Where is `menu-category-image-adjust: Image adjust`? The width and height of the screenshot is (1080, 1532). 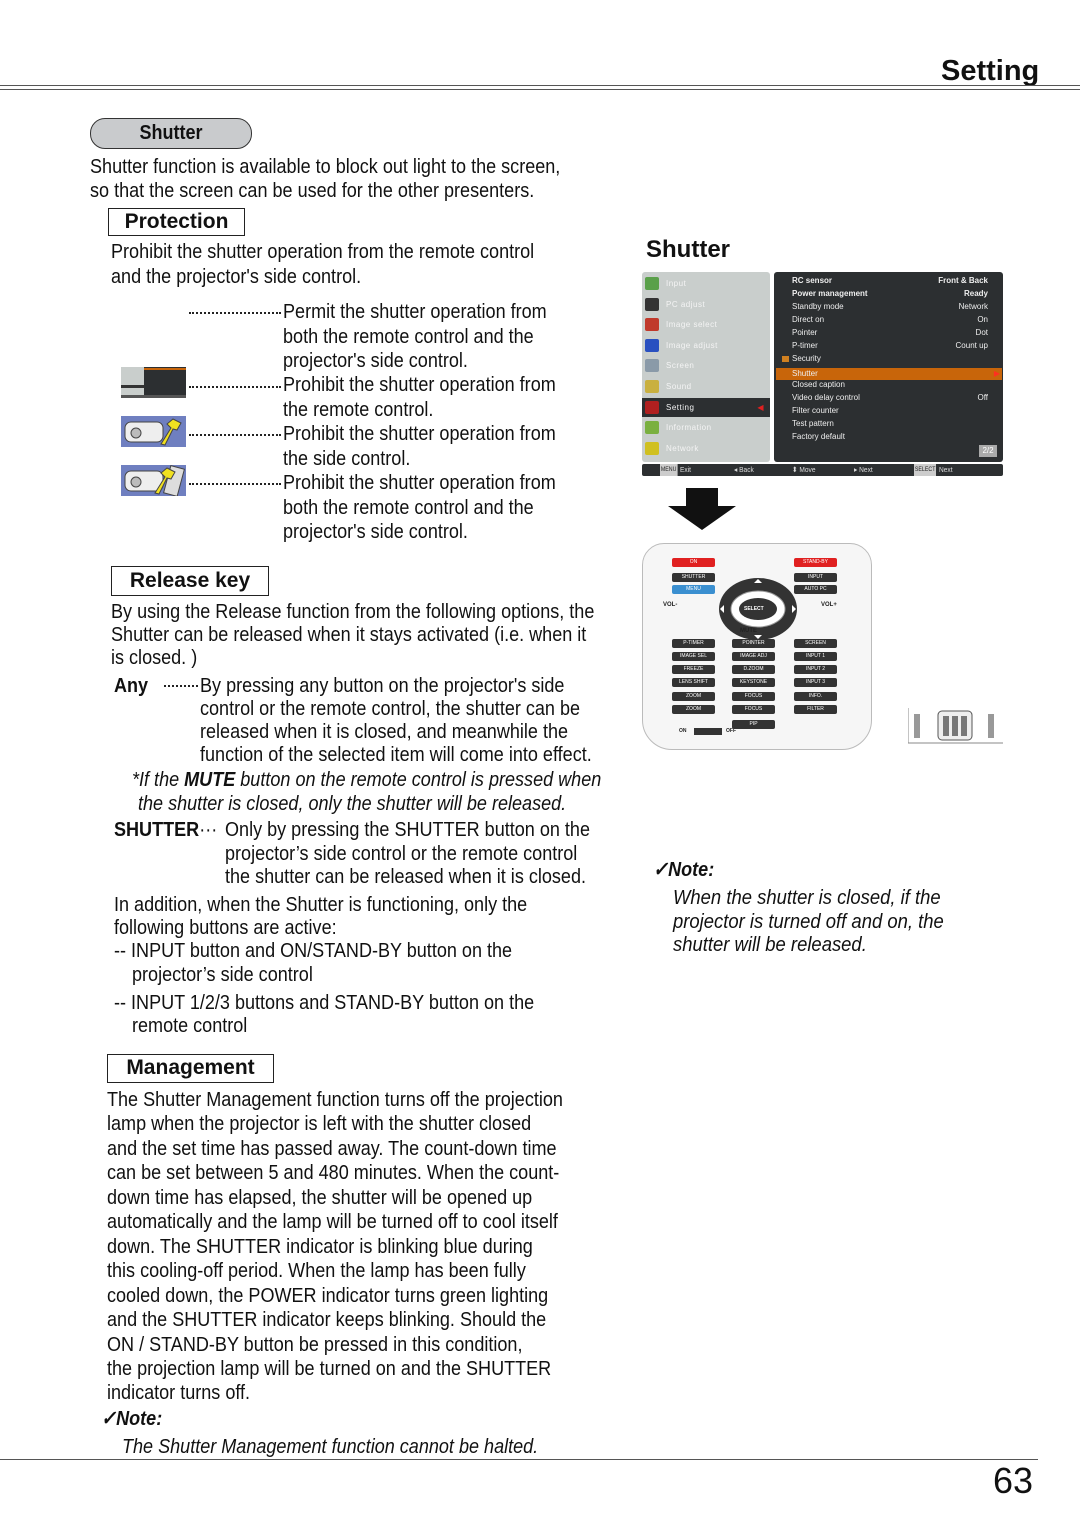
menu-category-image-adjust: Image adjust is located at coordinates (706, 345).